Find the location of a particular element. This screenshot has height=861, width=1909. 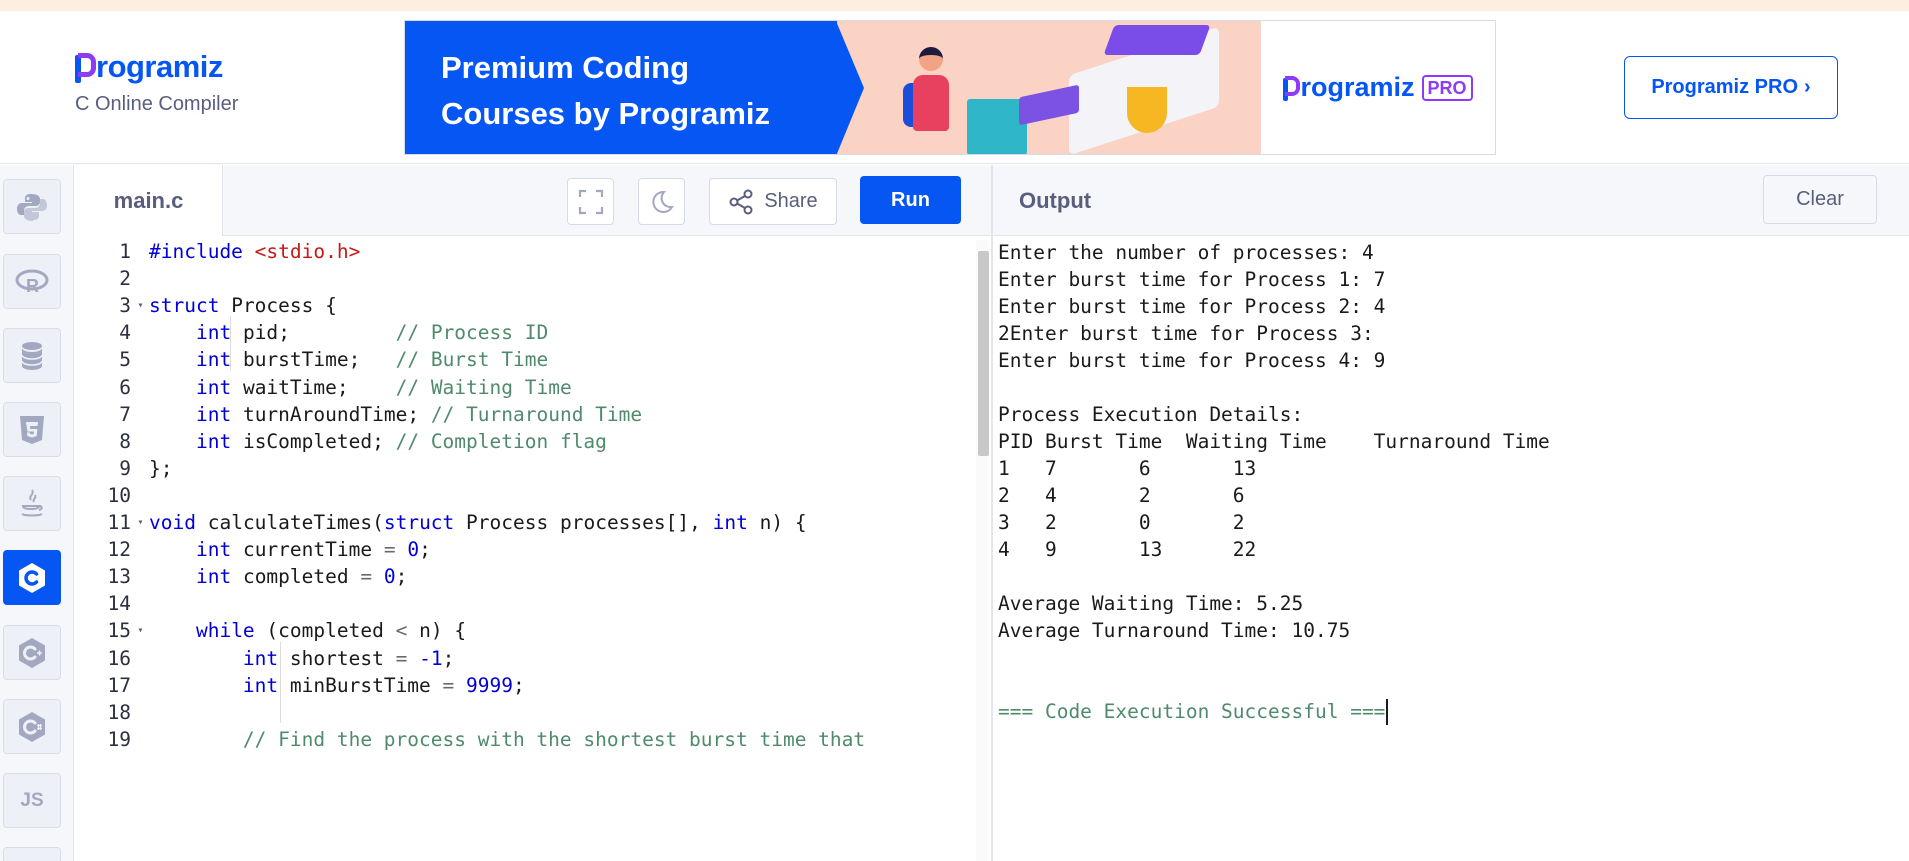

run-button: Run is located at coordinates (910, 200).